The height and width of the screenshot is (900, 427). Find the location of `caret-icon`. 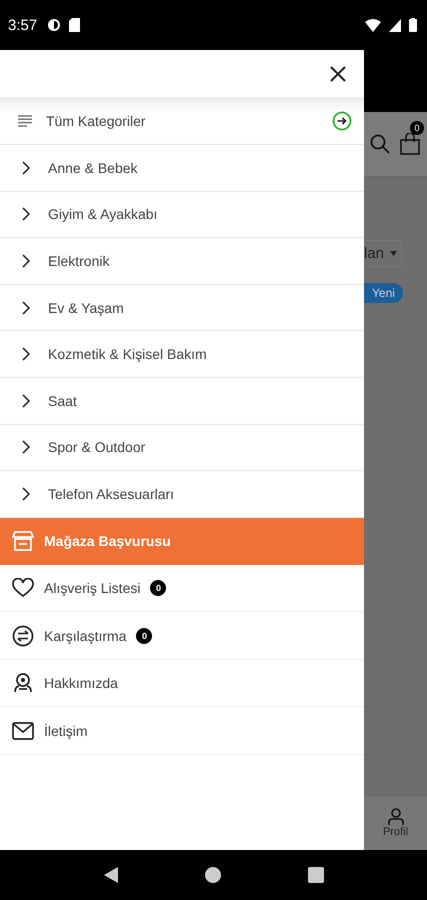

caret-icon is located at coordinates (394, 253).